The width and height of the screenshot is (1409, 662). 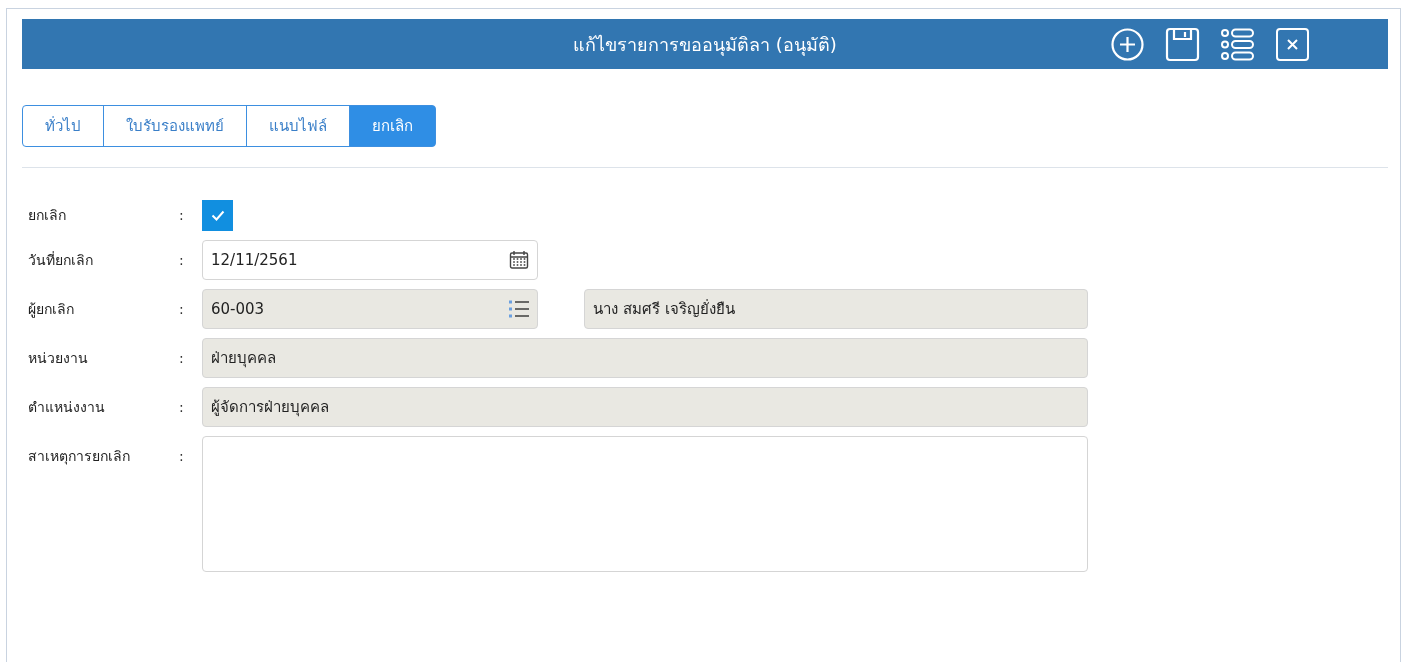 What do you see at coordinates (66, 407) in the screenshot?
I see `field-label: ตำแหน่งงาน` at bounding box center [66, 407].